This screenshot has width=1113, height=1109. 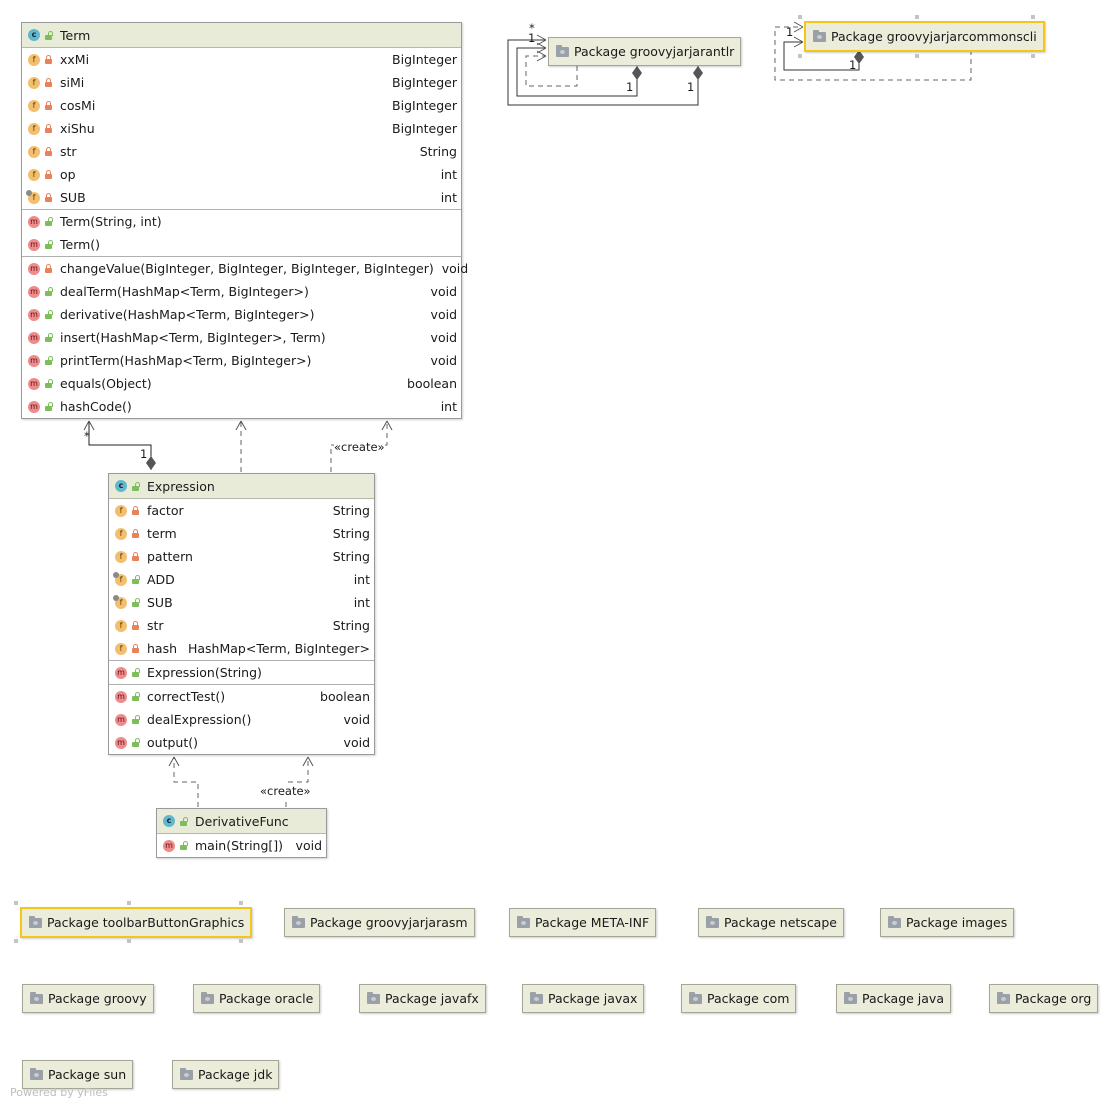 I want to click on member-row: m Term(String, int), so click(x=241, y=221).